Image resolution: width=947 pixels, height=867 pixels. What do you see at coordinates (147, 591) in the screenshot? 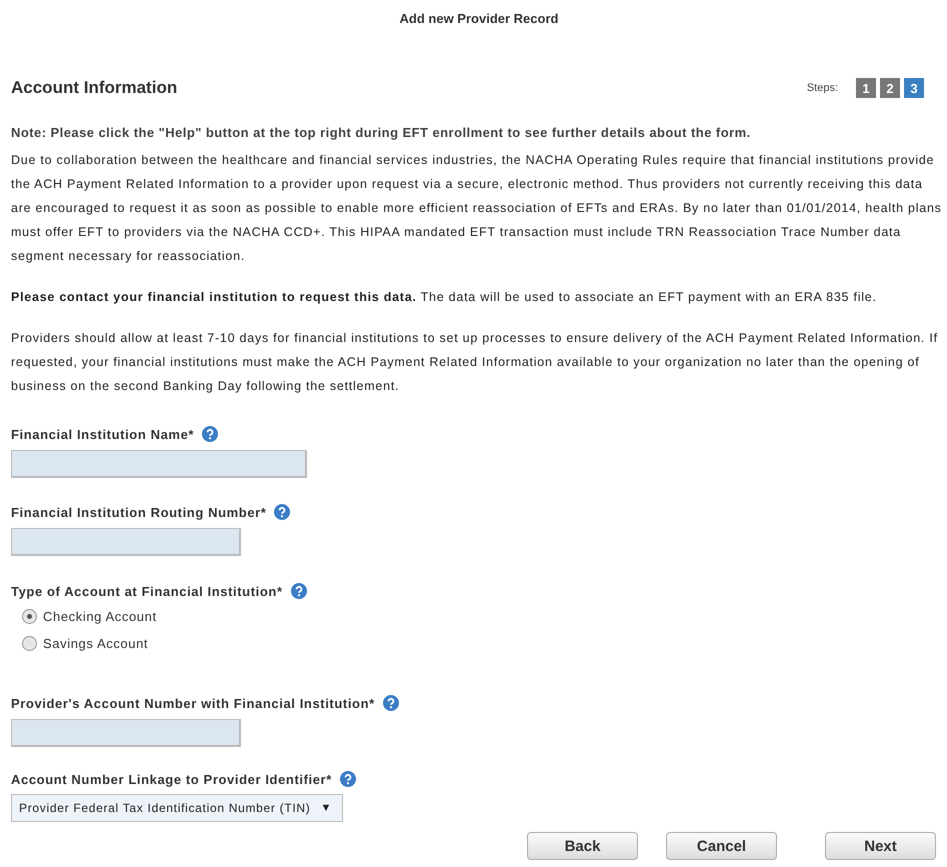
I see `field-label: Type of Account at Financial Institution*` at bounding box center [147, 591].